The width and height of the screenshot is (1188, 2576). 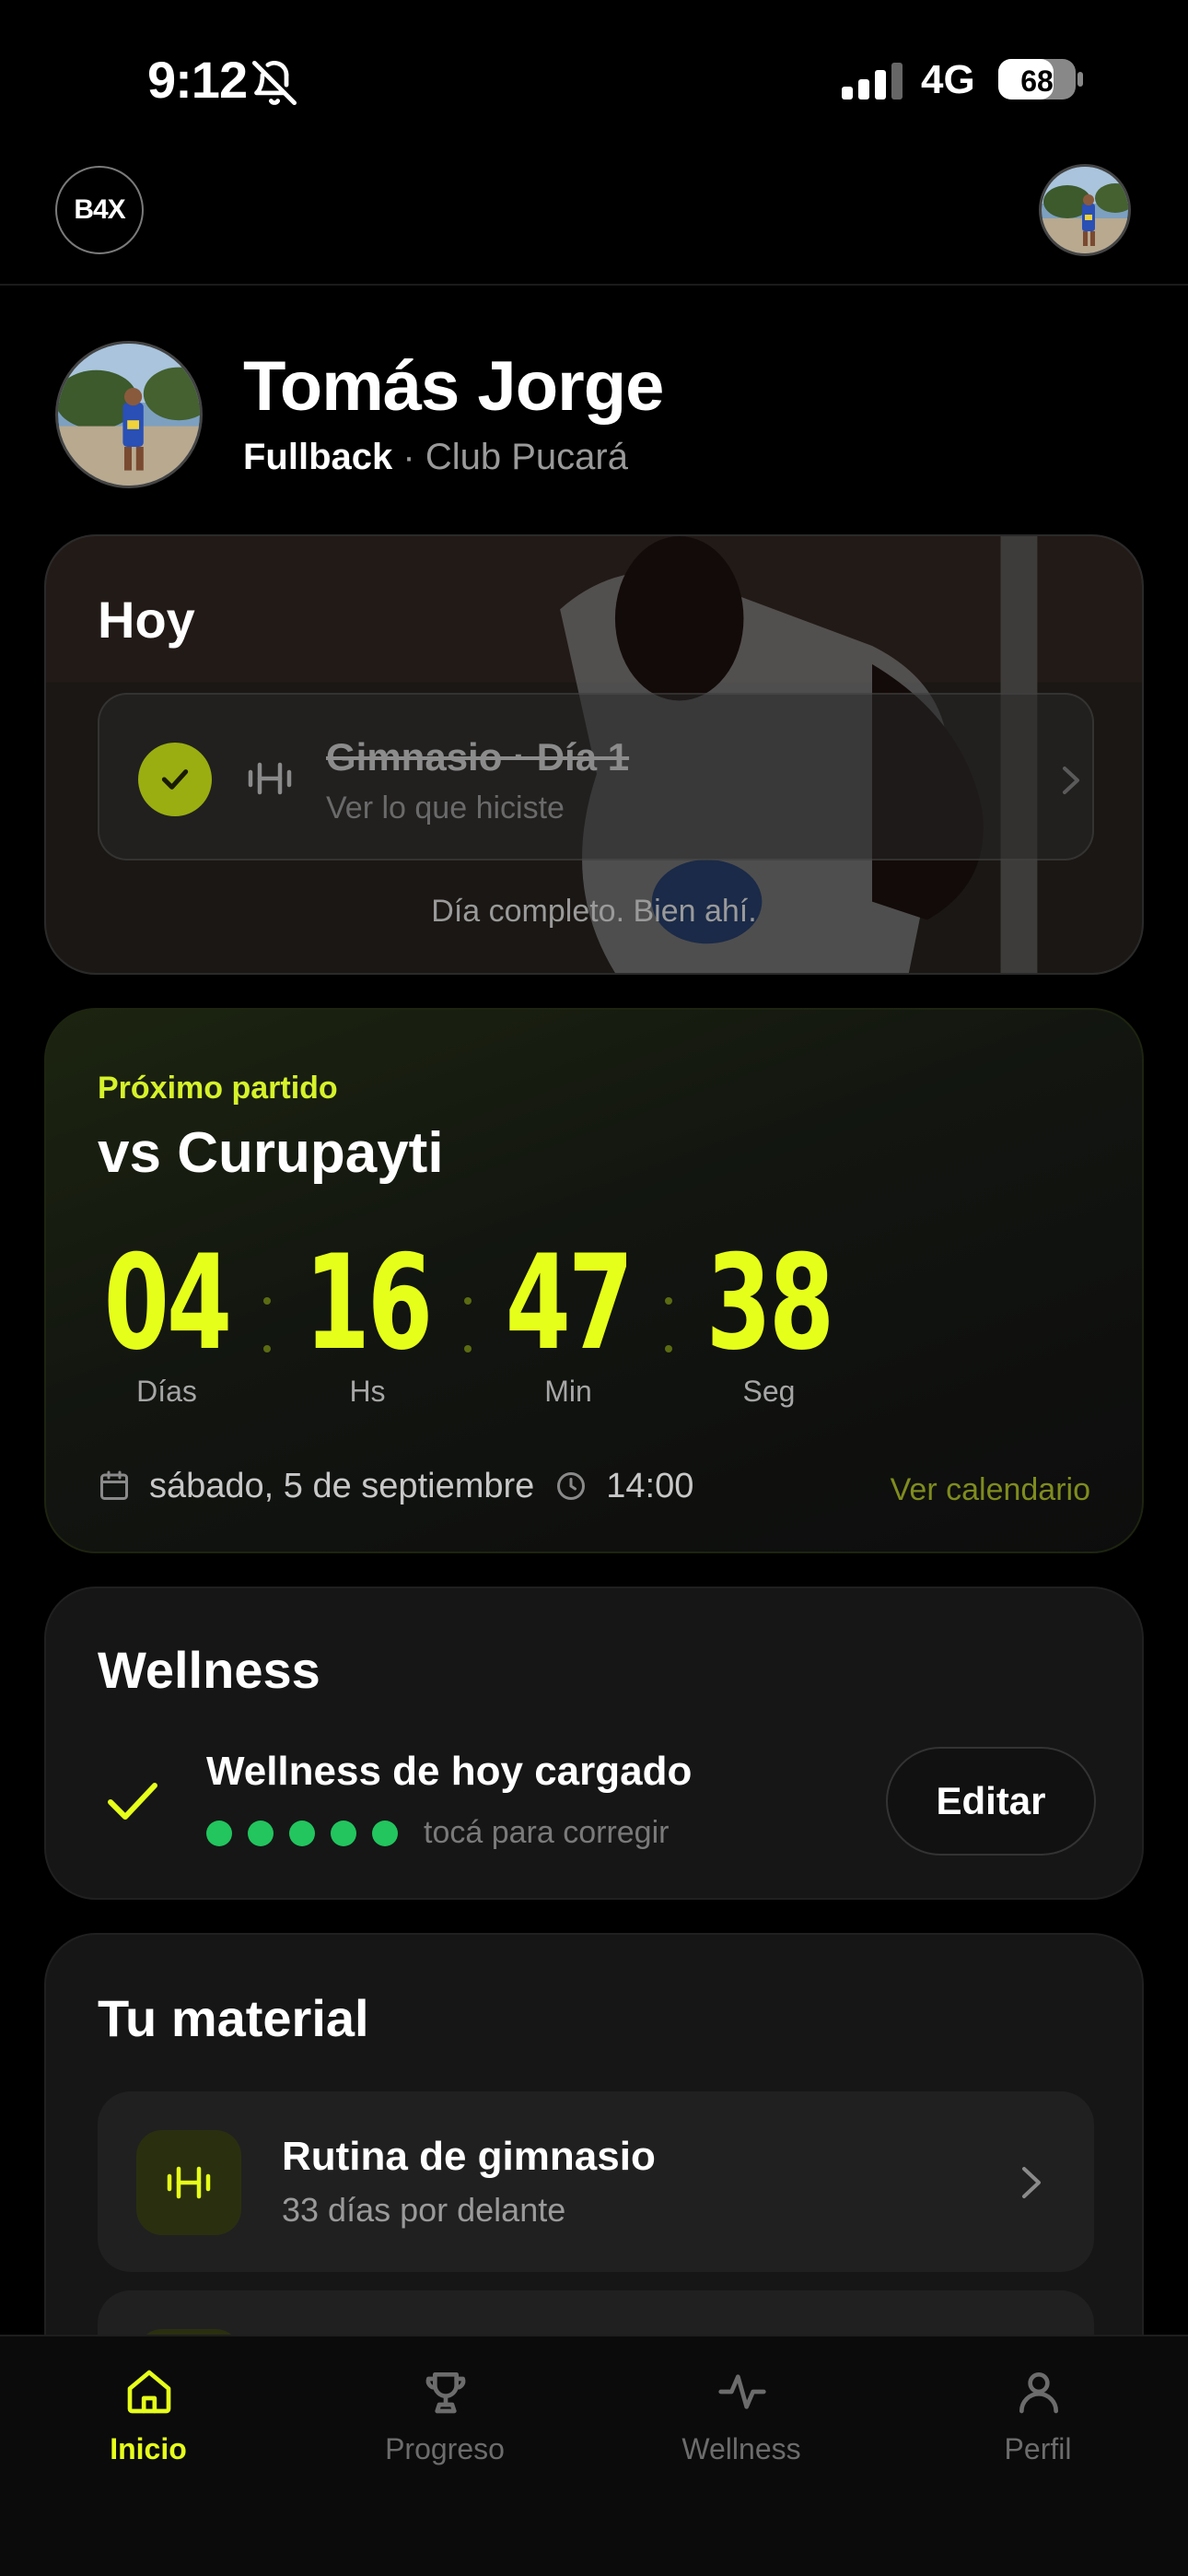 What do you see at coordinates (1038, 2393) in the screenshot?
I see `user-icon` at bounding box center [1038, 2393].